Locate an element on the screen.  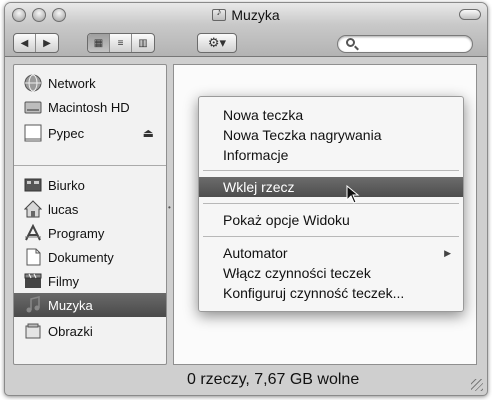
sidebar-item-muzyka: Muzyka is located at coordinates (90, 305).